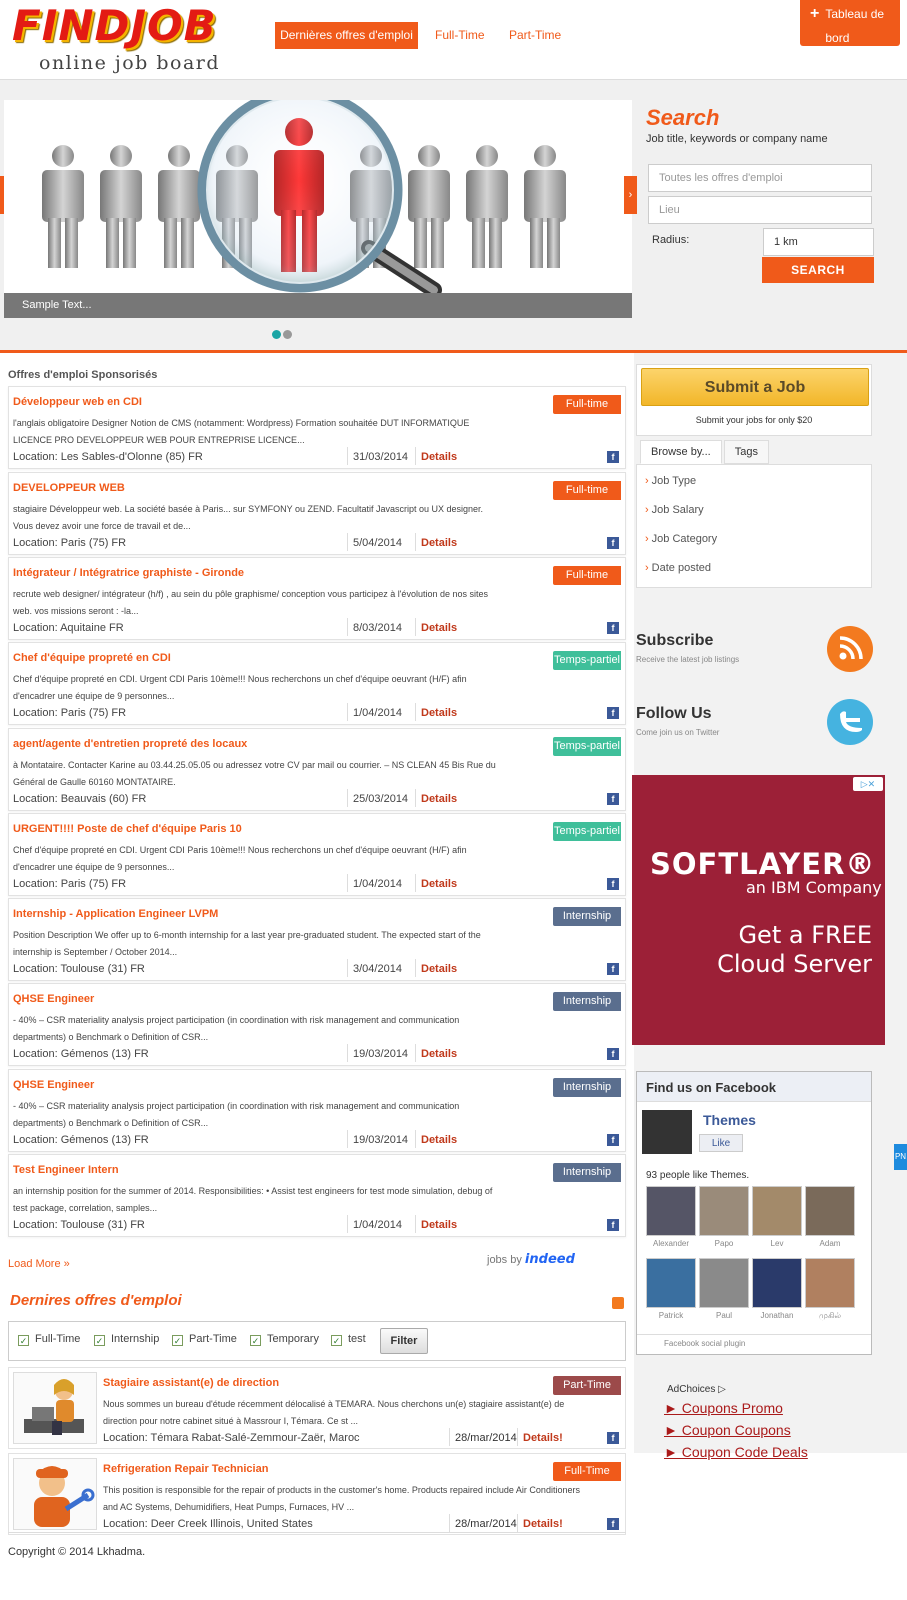 This screenshot has width=907, height=1600. Describe the element at coordinates (794, 964) in the screenshot. I see `ad-line2: Cloud Server` at that location.